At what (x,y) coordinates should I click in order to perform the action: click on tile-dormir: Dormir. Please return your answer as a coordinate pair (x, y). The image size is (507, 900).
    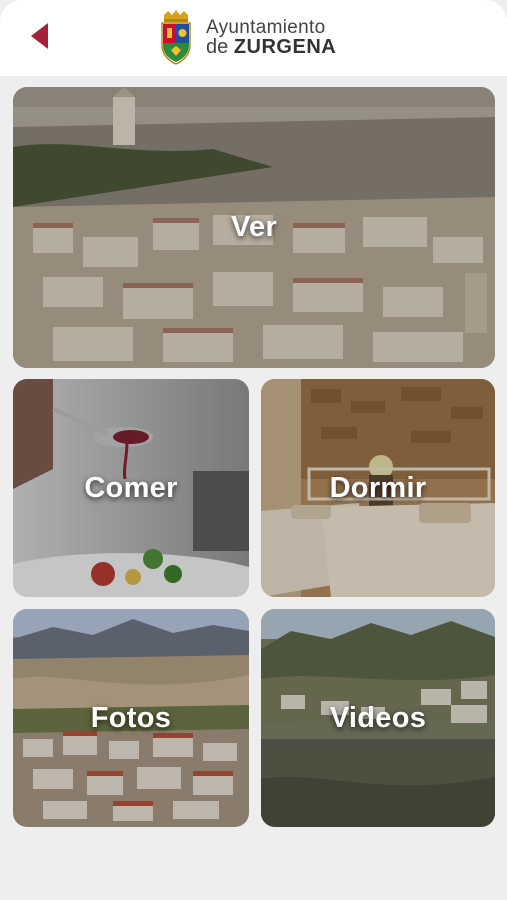
    Looking at the image, I should click on (378, 488).